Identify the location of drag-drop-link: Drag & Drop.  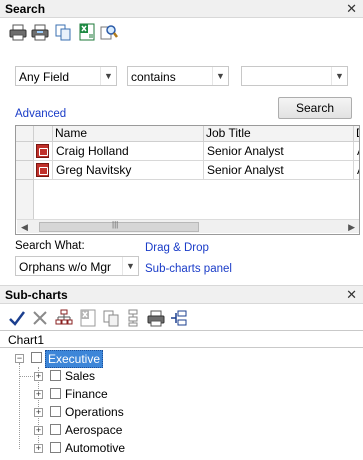
(177, 248).